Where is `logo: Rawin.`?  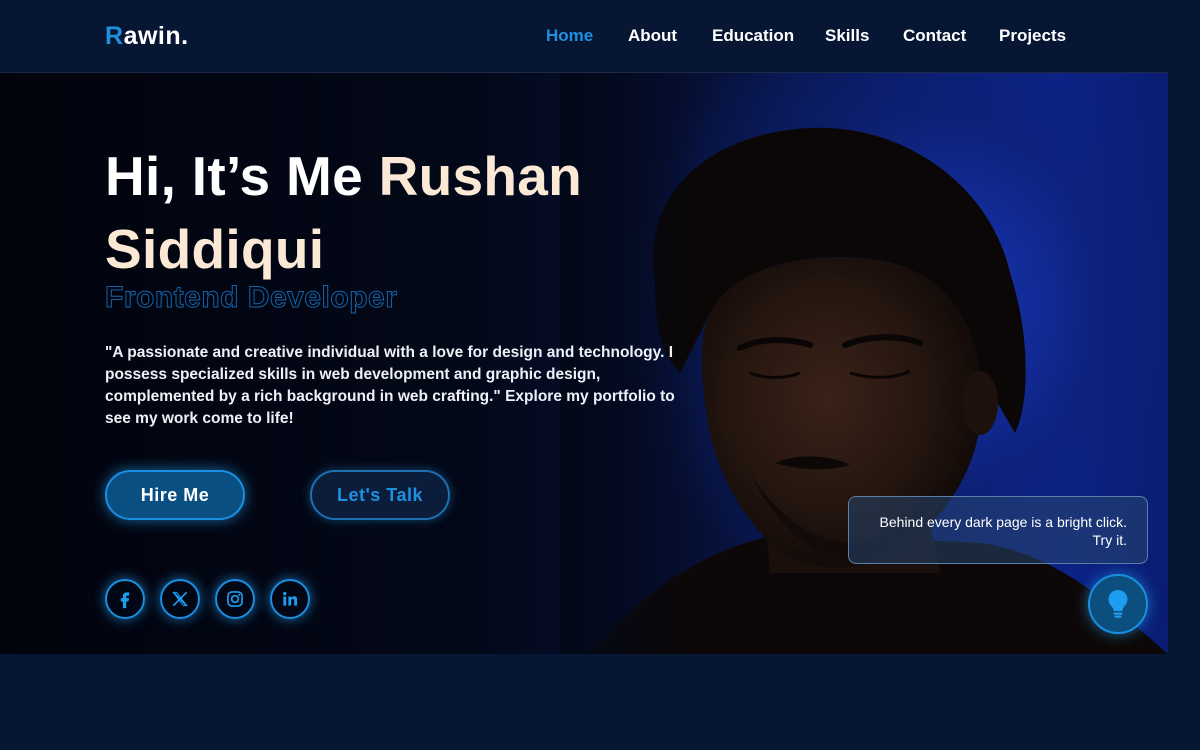 logo: Rawin. is located at coordinates (147, 36).